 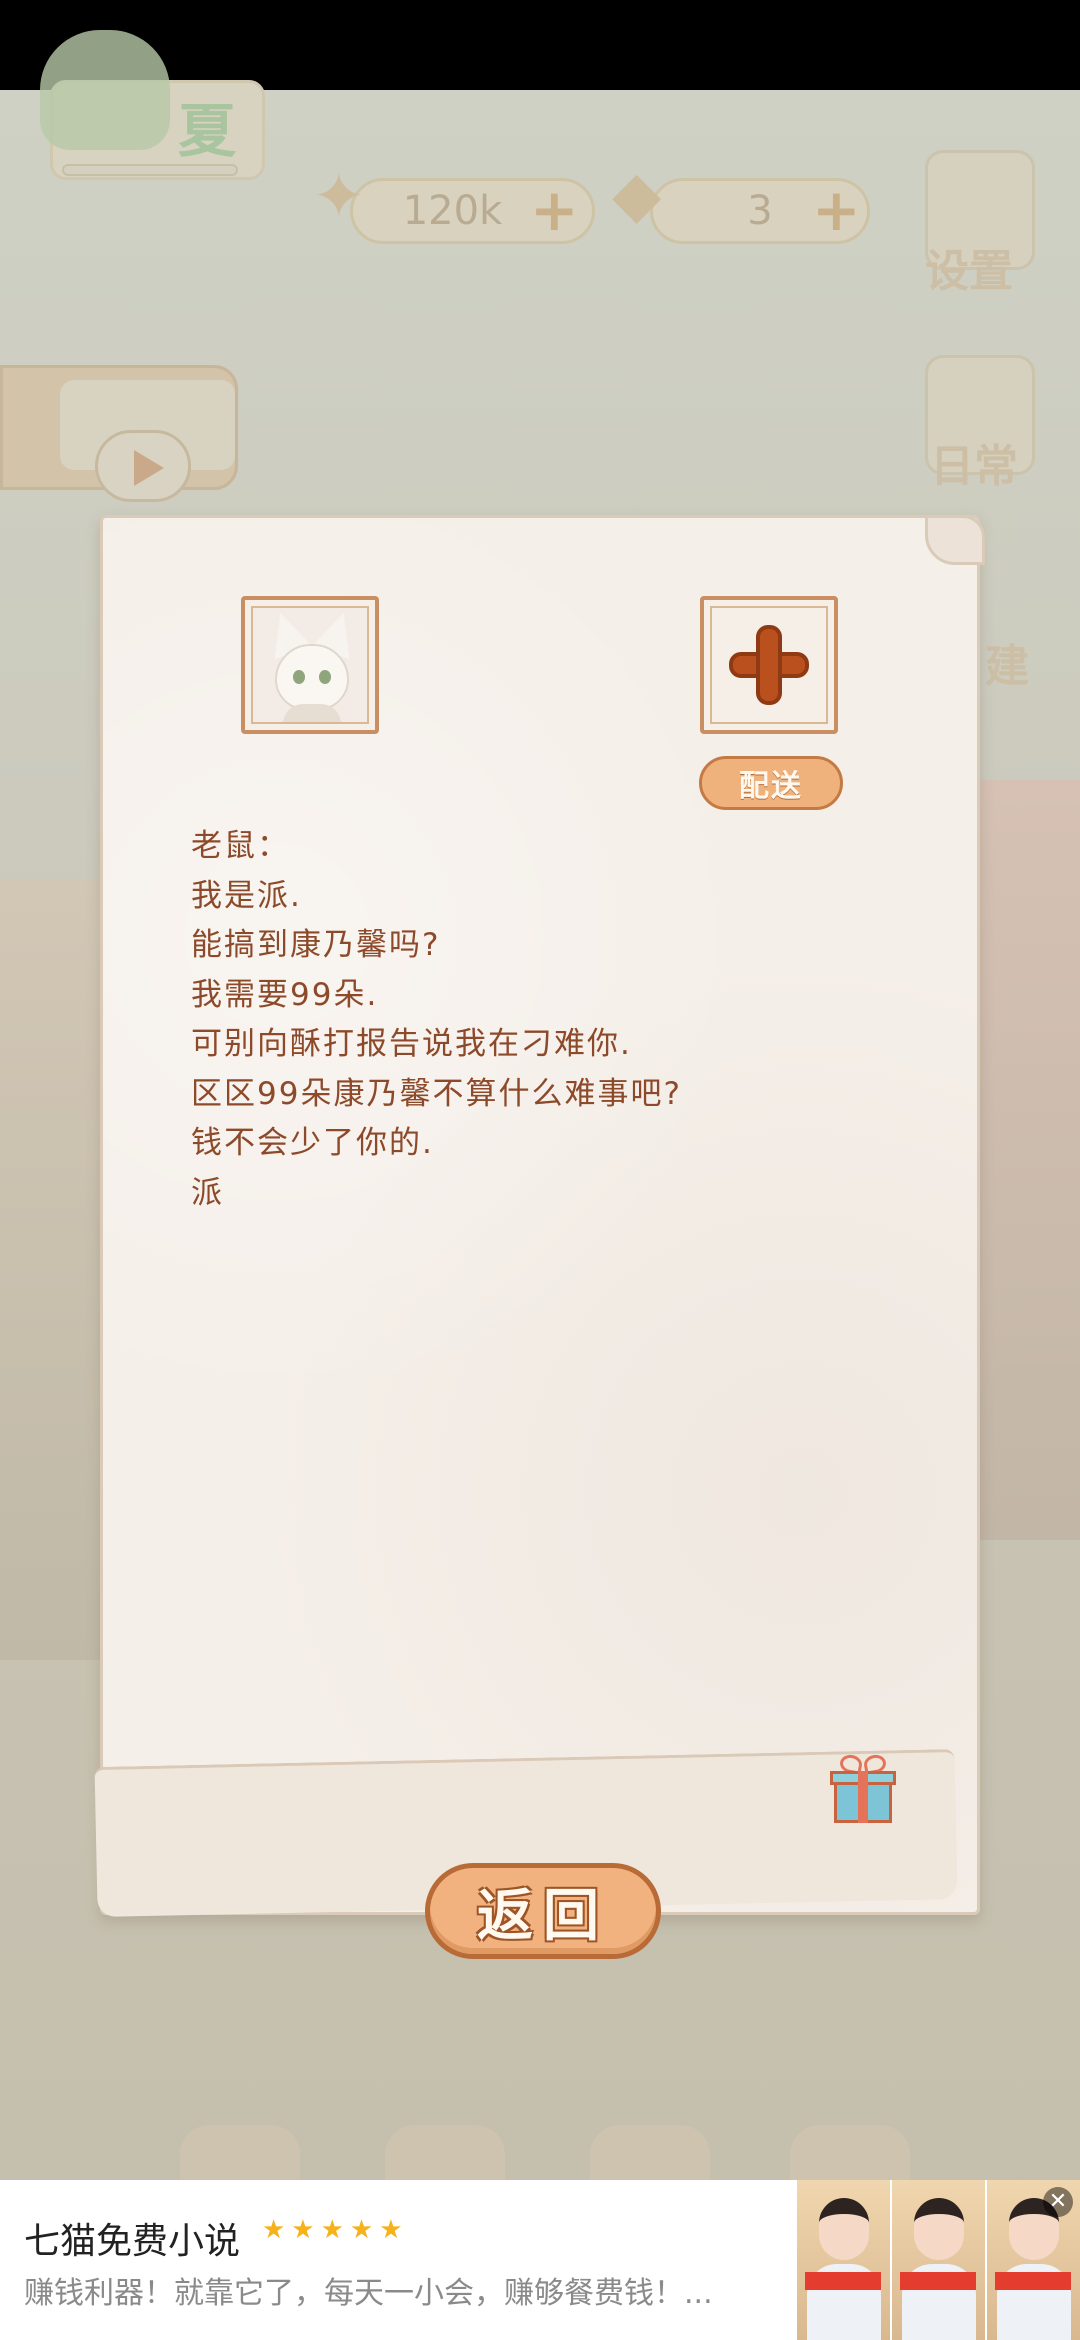 I want to click on season-progress-bar, so click(x=150, y=170).